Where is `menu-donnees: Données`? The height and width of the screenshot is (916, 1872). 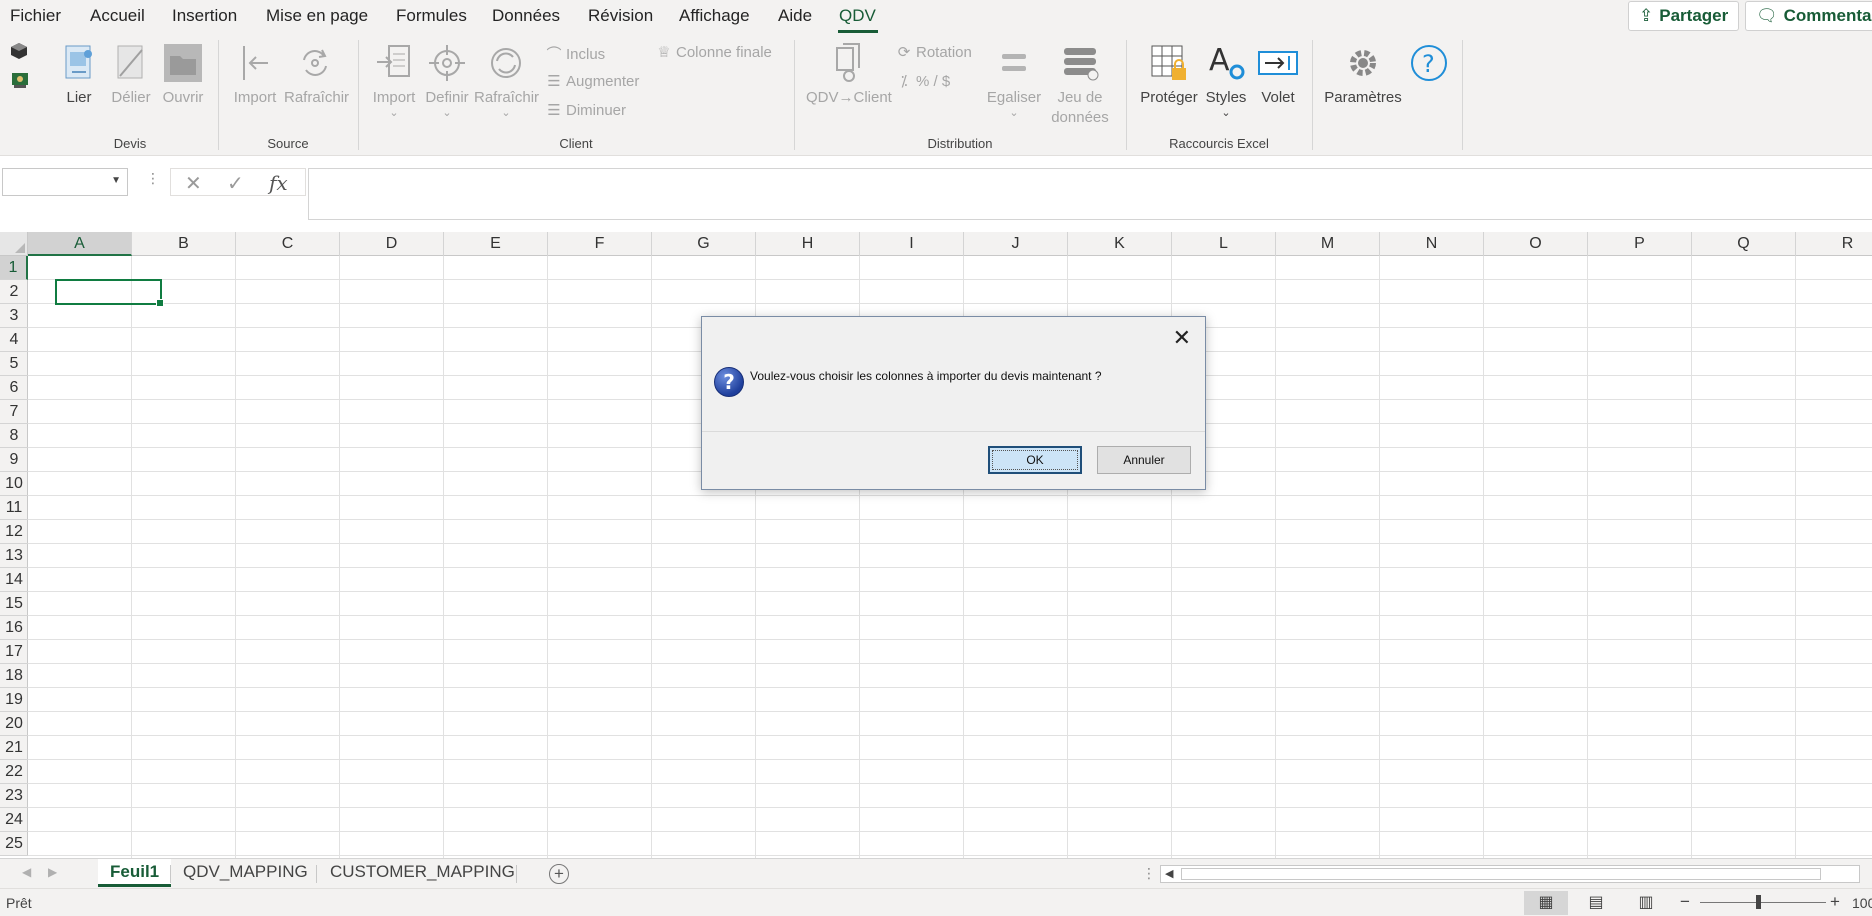 menu-donnees: Données is located at coordinates (526, 16).